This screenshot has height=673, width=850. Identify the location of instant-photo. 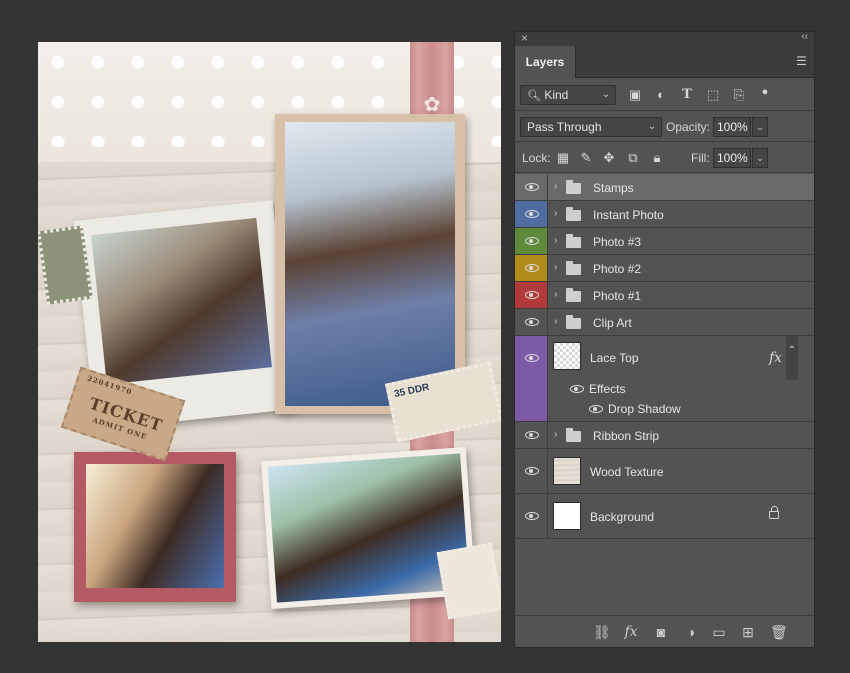
(370, 264).